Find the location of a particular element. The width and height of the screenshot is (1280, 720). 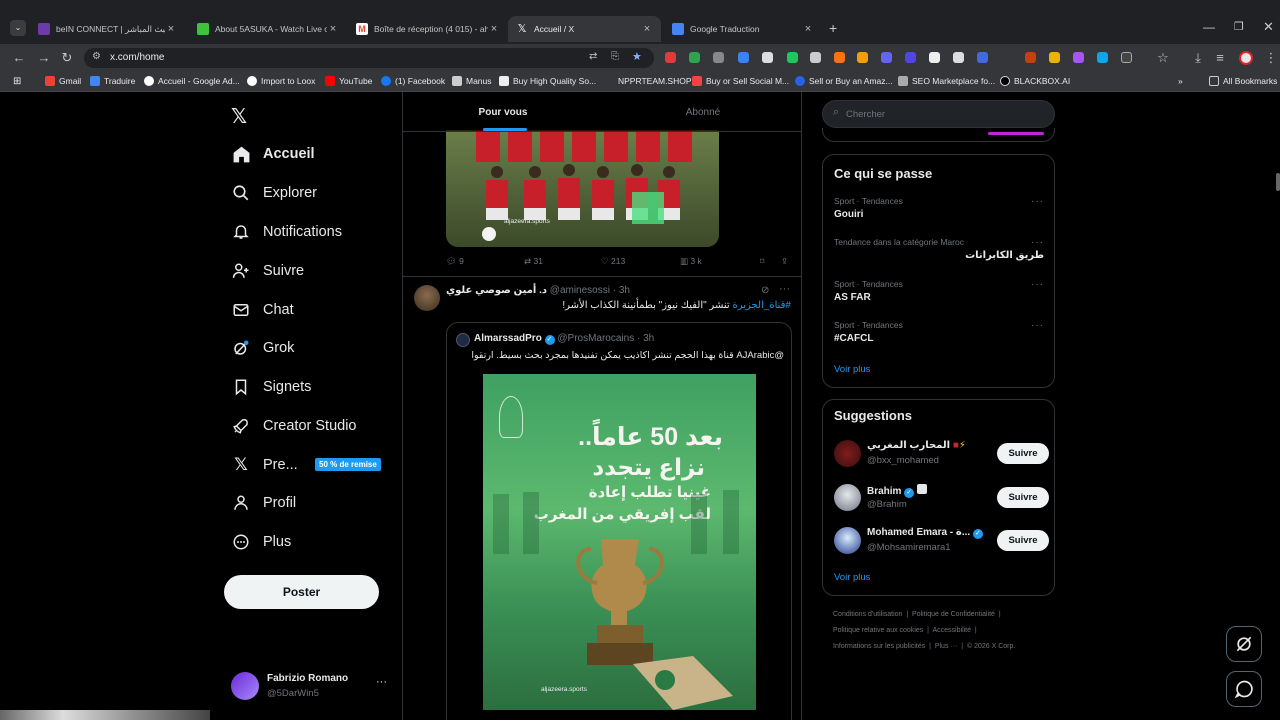

nav-bookmarks: Signets is located at coordinates (270, 387).